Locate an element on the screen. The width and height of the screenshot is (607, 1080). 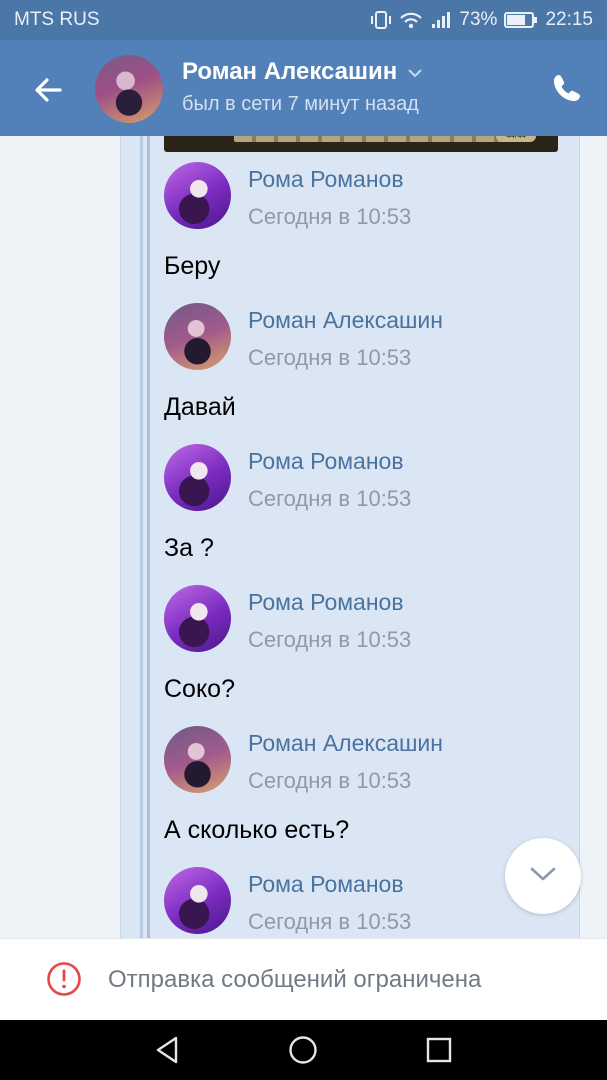
system-navigation-bar is located at coordinates (303, 1050).